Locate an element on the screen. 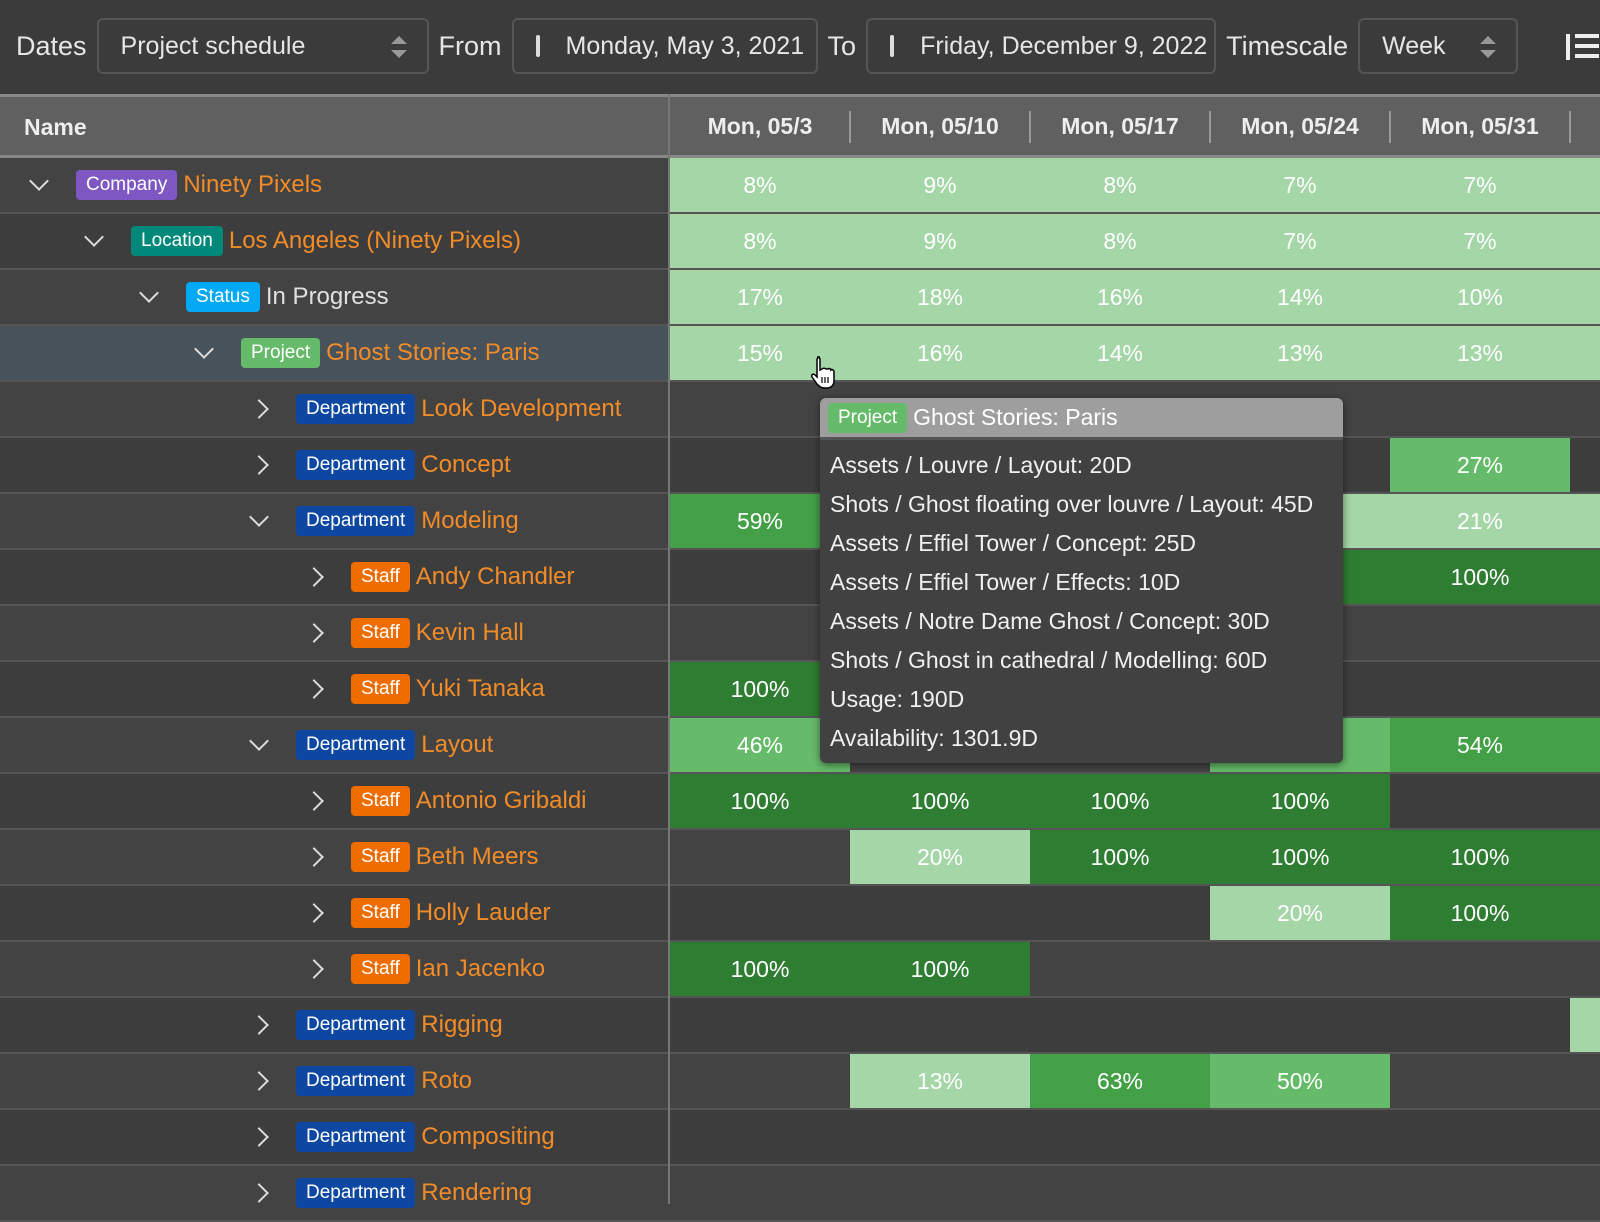  usage-cell: 54% is located at coordinates (1480, 745).